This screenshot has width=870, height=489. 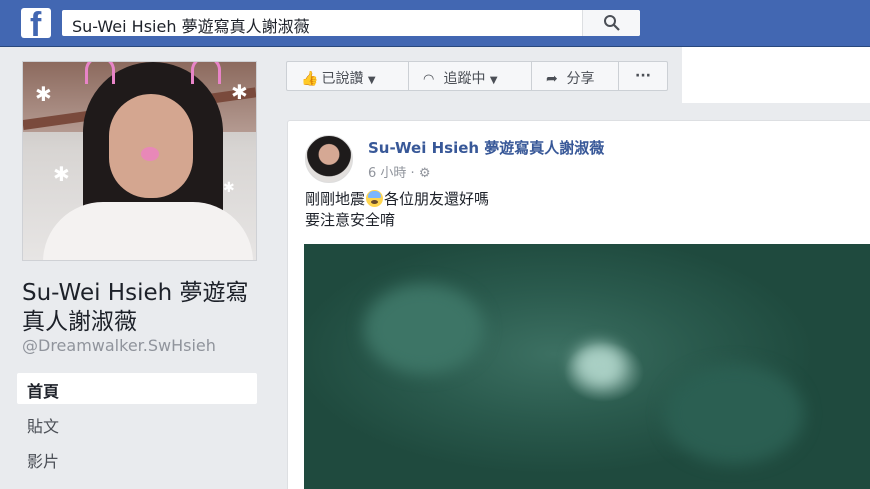 I want to click on page-handle: @Dreamwalker.SwHsieh, so click(x=119, y=345).